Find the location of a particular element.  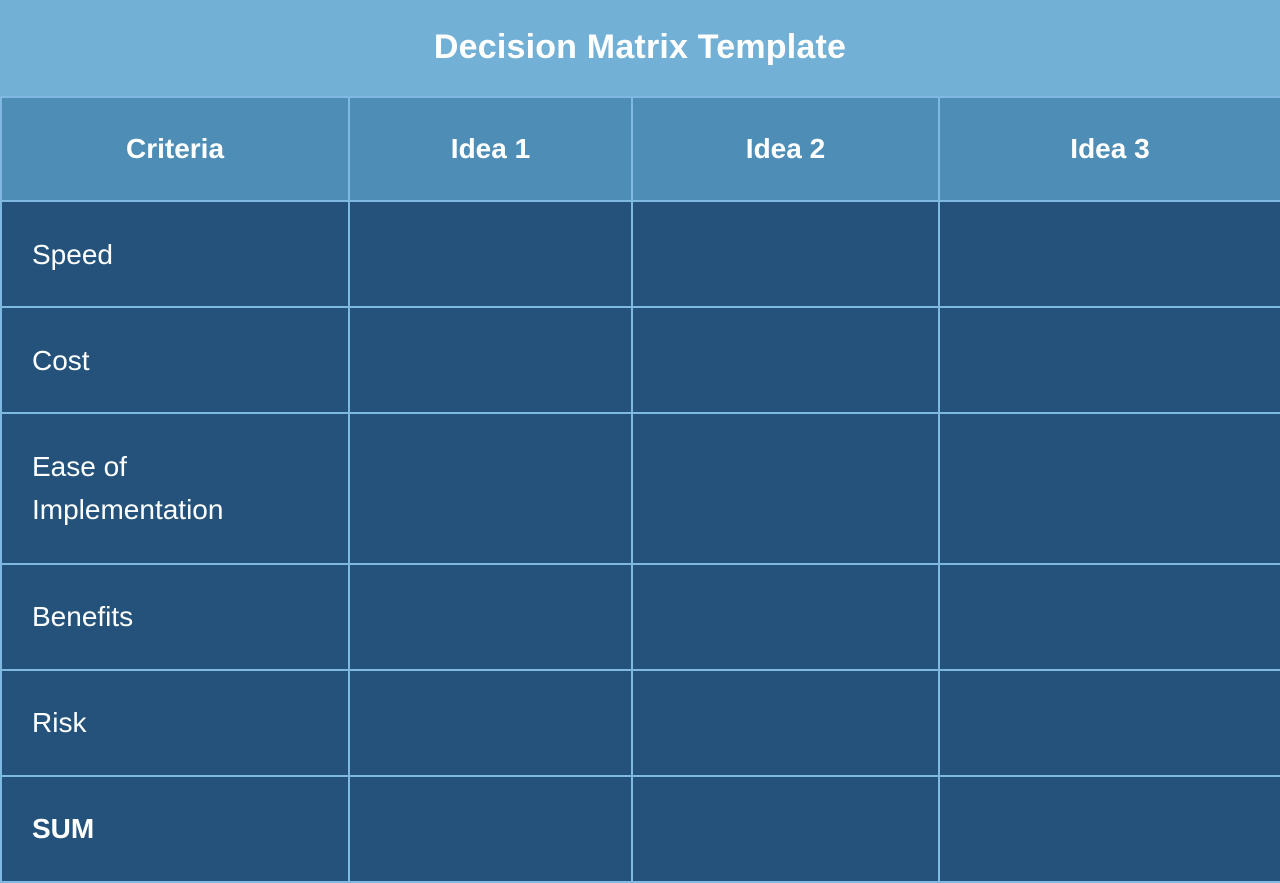

criteria-cell: Speed is located at coordinates (175, 254).